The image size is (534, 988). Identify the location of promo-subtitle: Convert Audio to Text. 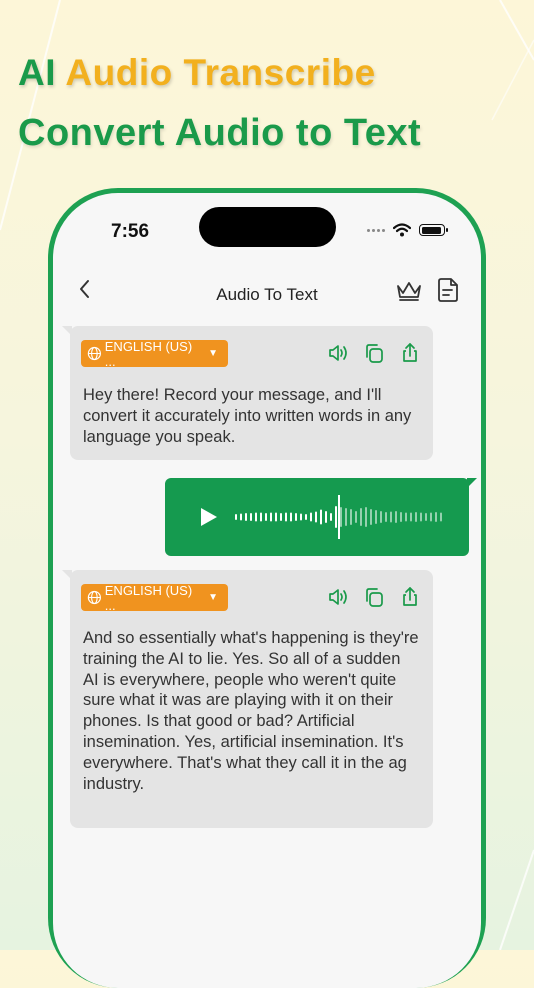
(220, 133).